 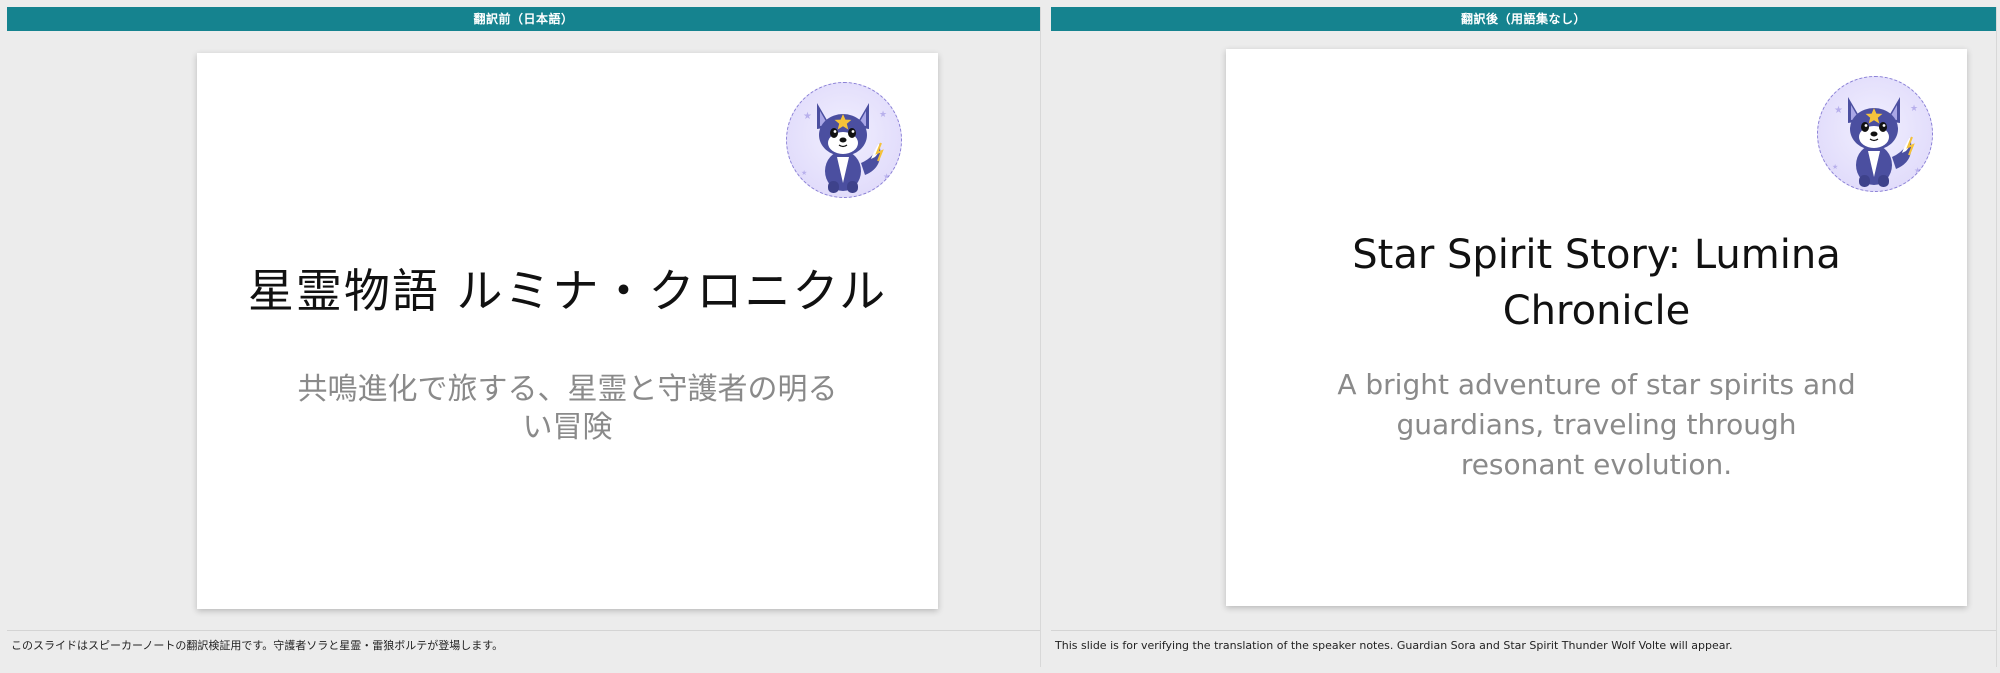 I want to click on panel-header-after: 翻訳後（用語集なし）, so click(x=1523, y=19).